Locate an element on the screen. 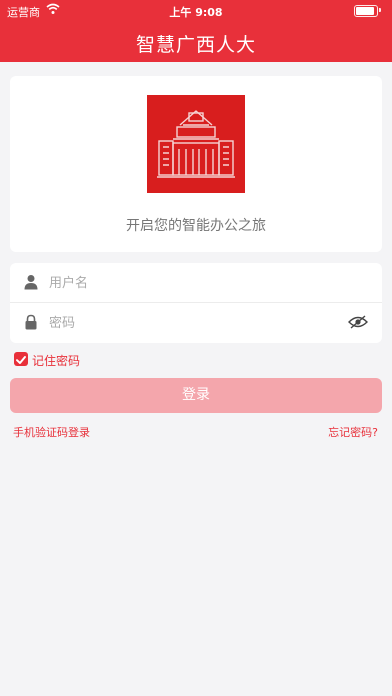  check-mark-icon is located at coordinates (21, 360).